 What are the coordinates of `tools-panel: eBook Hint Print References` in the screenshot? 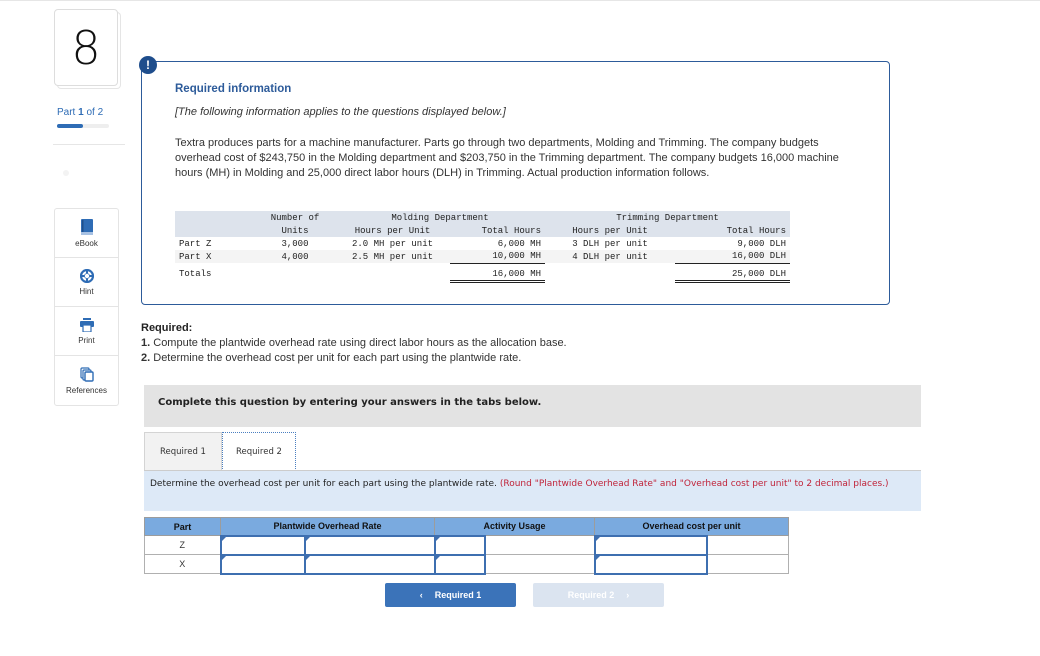 It's located at (86, 307).